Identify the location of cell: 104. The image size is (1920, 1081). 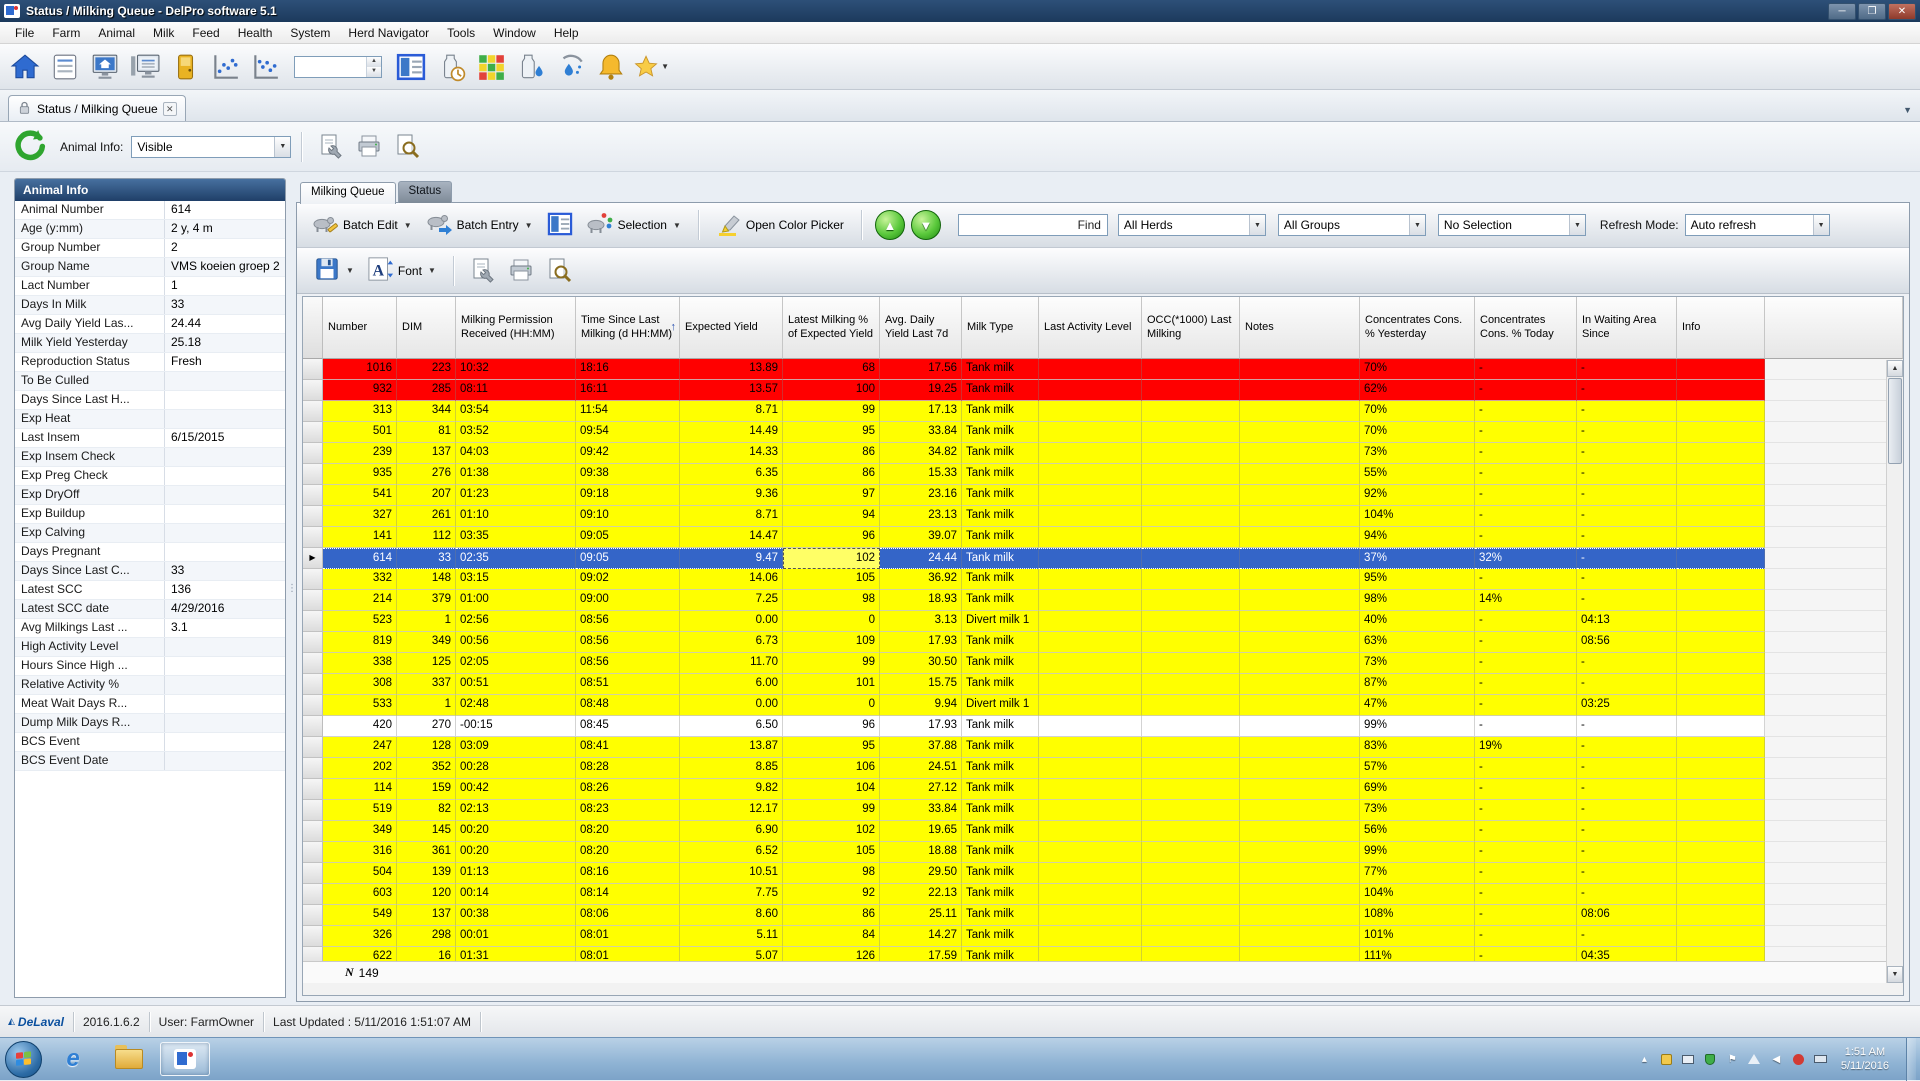
(831, 789).